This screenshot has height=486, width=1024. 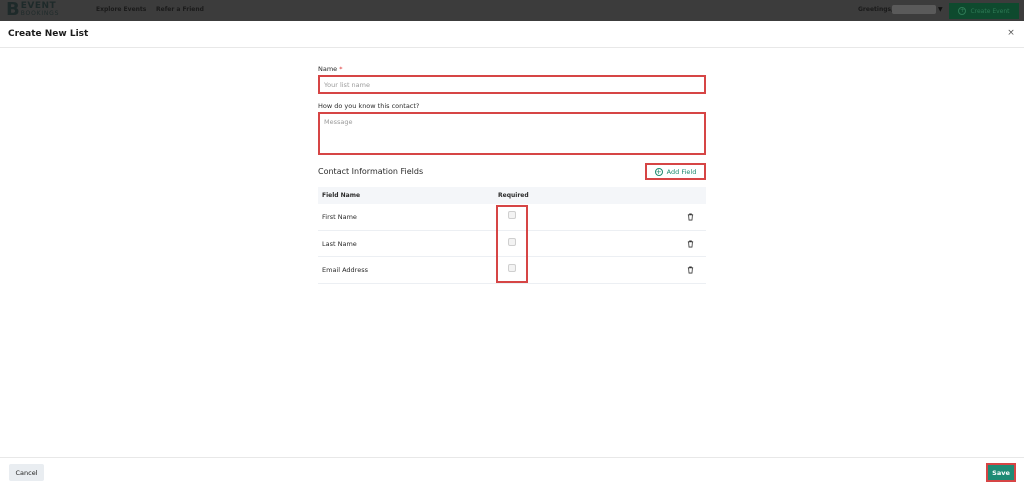 What do you see at coordinates (512, 133) in the screenshot?
I see `message-textarea` at bounding box center [512, 133].